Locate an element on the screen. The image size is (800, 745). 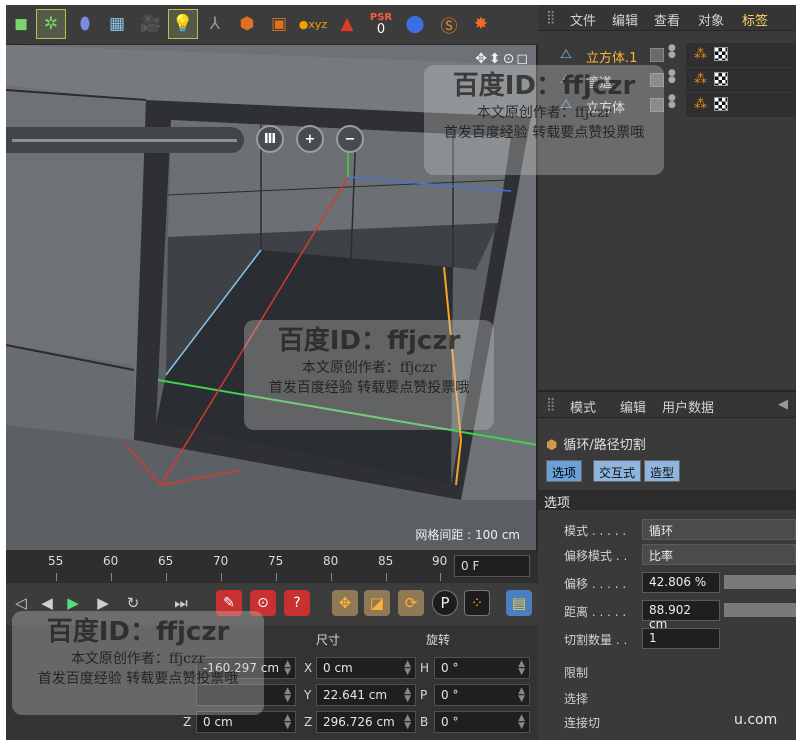
step-back-icon: ◀ is located at coordinates (47, 603).